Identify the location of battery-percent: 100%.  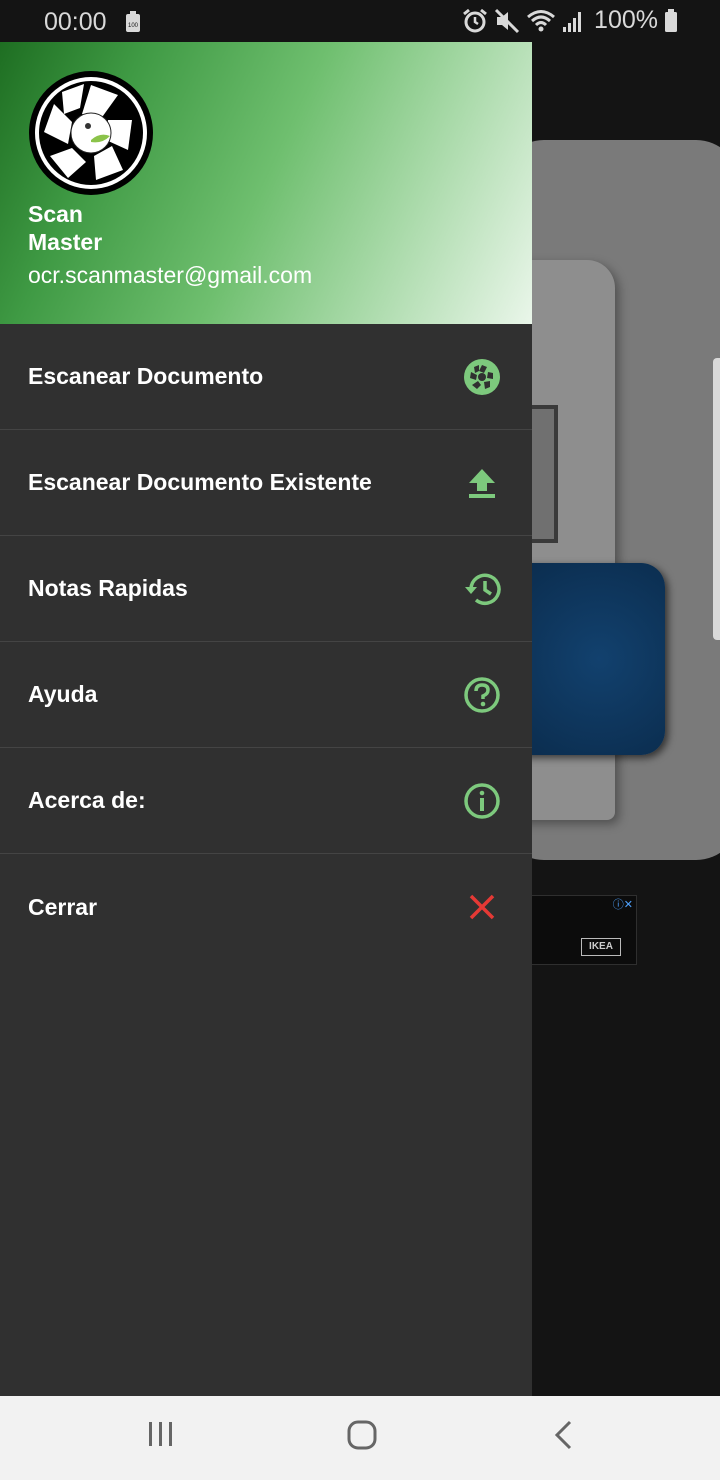
(626, 20).